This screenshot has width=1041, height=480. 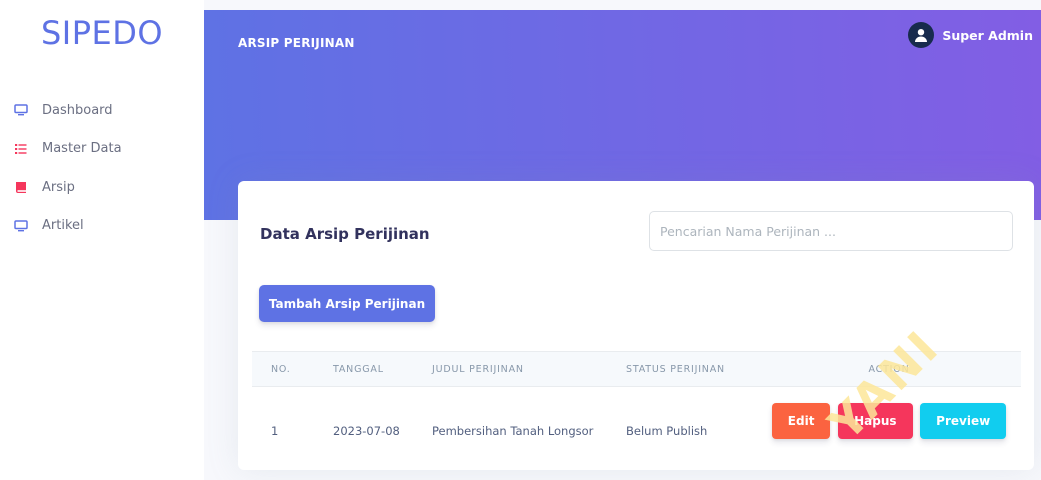 I want to click on list-icon, so click(x=21, y=149).